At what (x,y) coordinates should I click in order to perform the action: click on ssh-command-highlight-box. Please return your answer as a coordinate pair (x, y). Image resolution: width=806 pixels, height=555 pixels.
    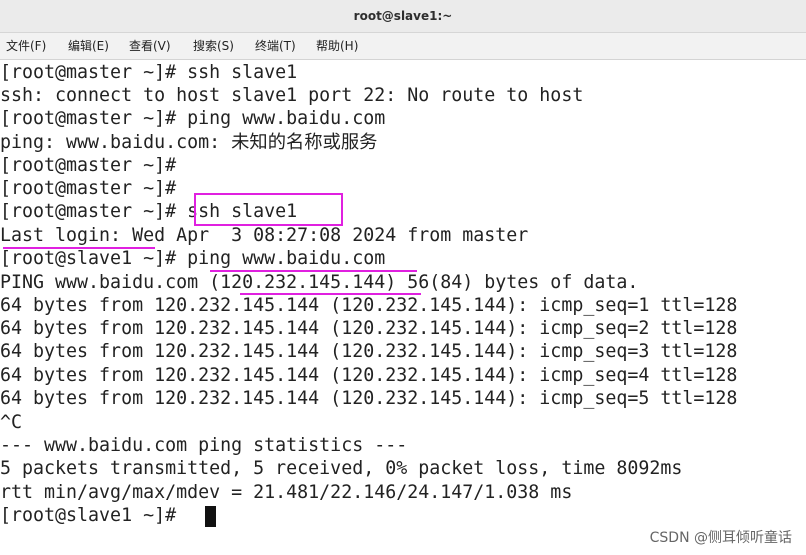
    Looking at the image, I should click on (268, 209).